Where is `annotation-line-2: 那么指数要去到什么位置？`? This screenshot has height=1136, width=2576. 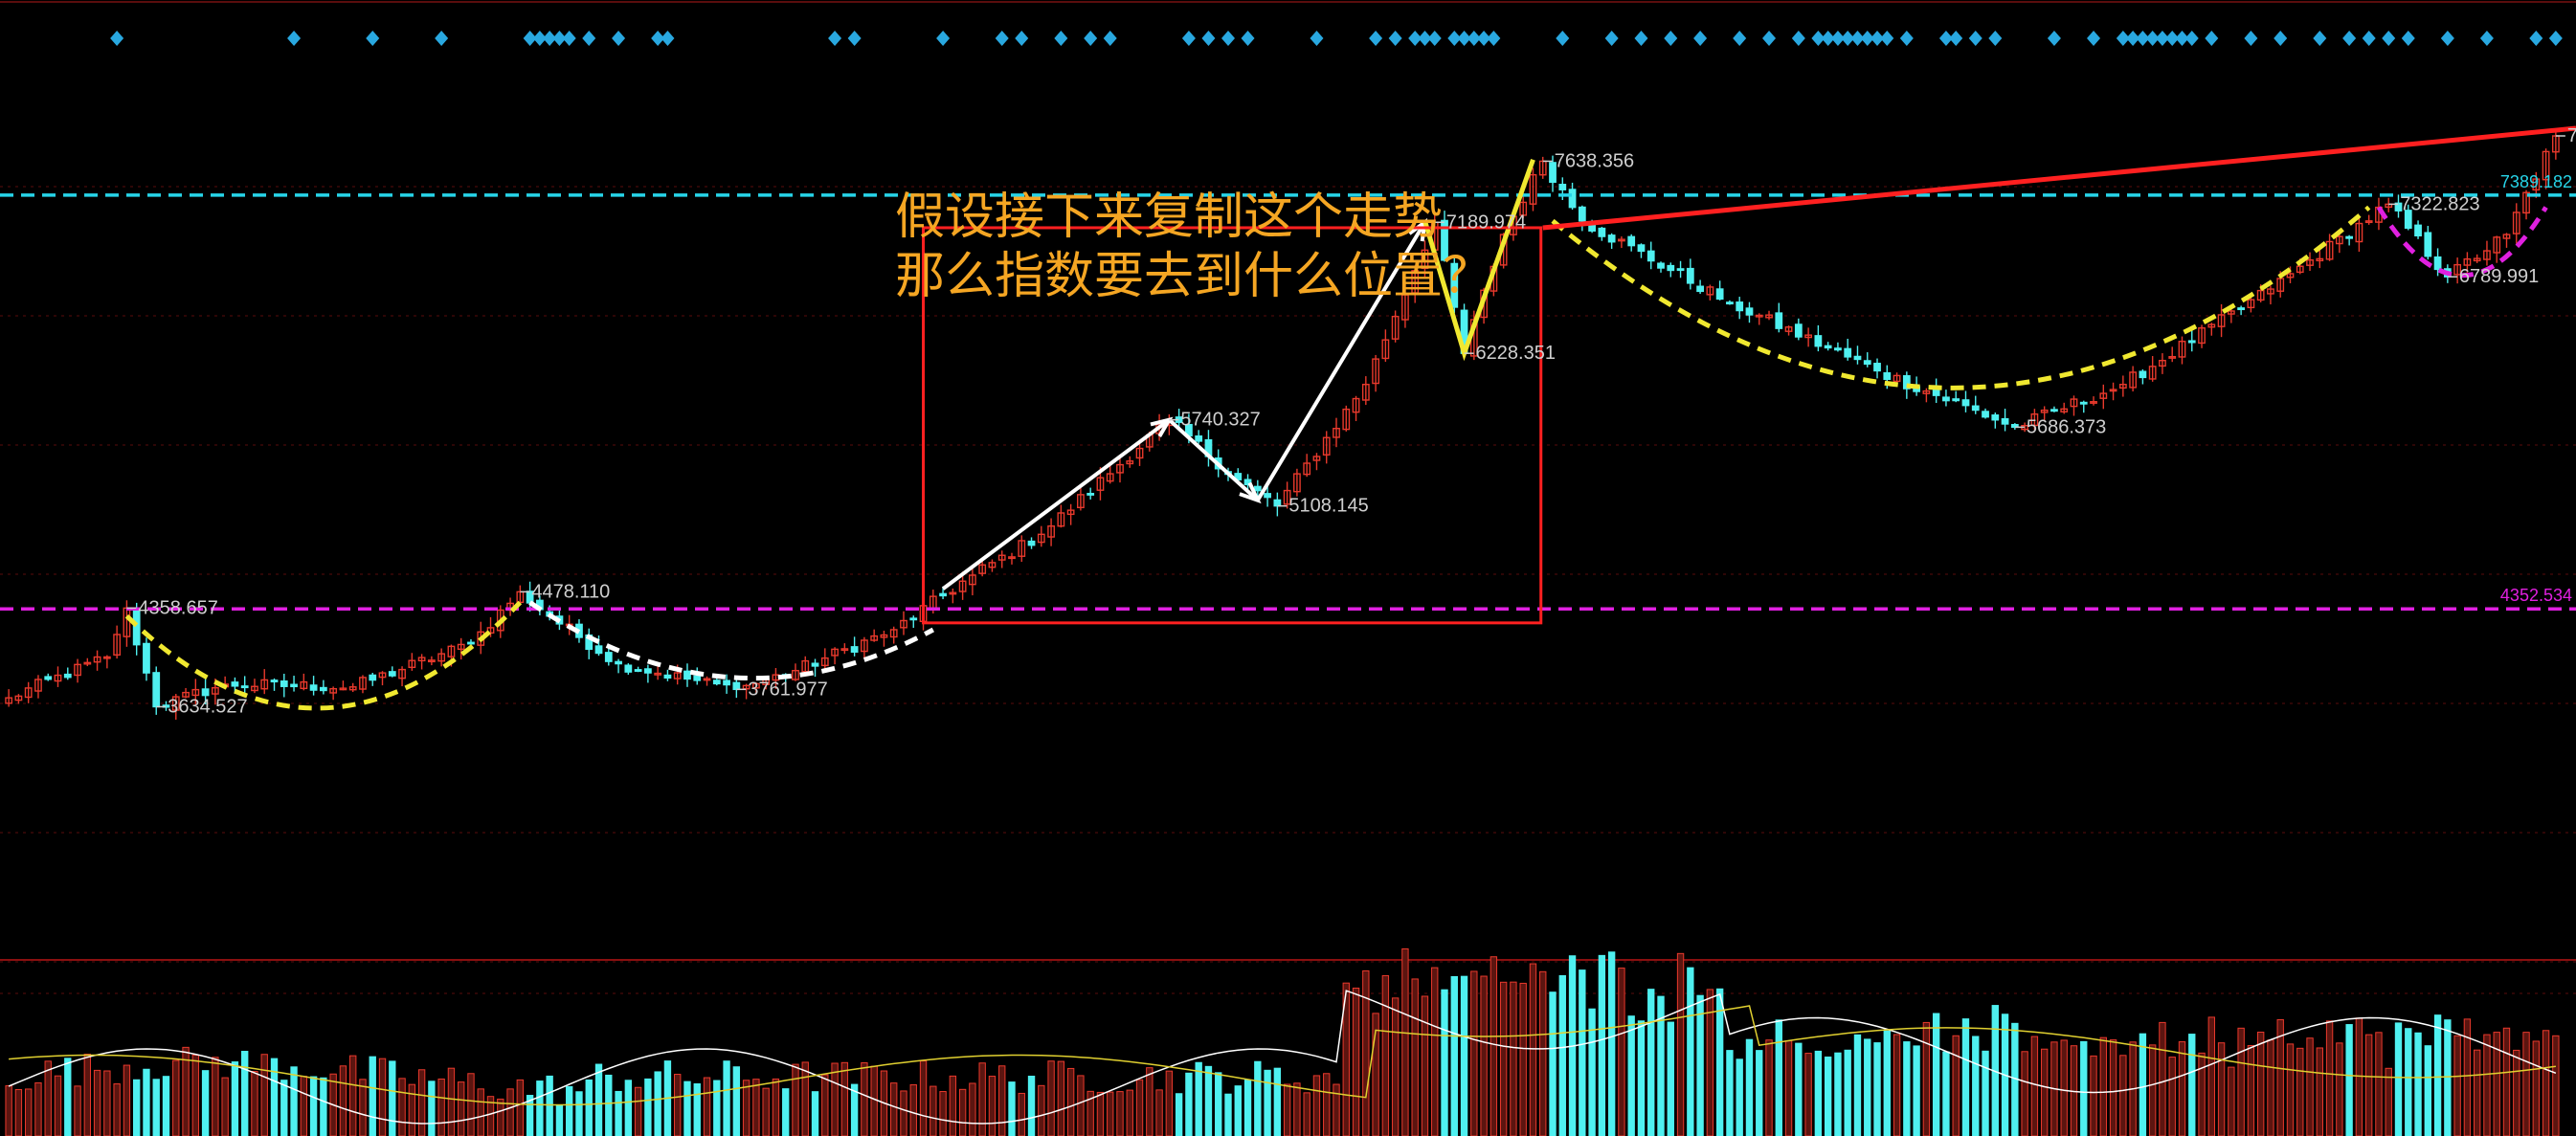
annotation-line-2: 那么指数要去到什么位置？ is located at coordinates (1194, 276).